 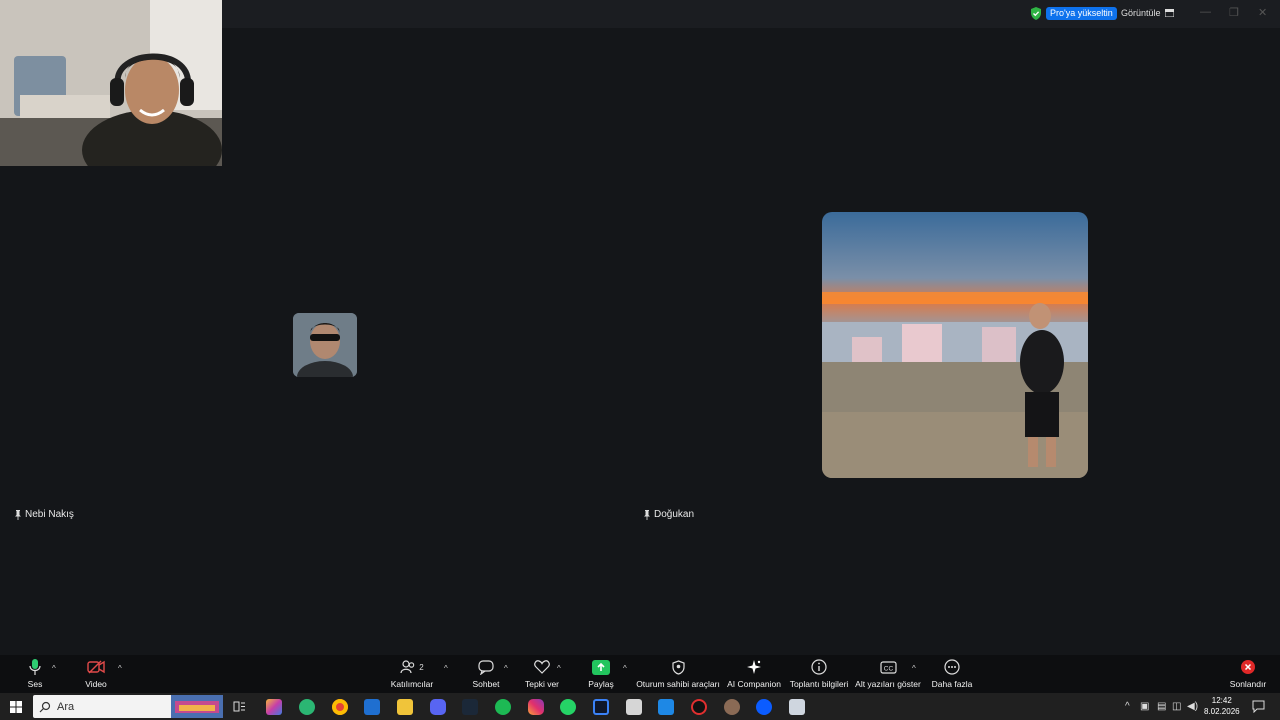 I want to click on participant-name-dogukan: Doğukan, so click(x=668, y=514).